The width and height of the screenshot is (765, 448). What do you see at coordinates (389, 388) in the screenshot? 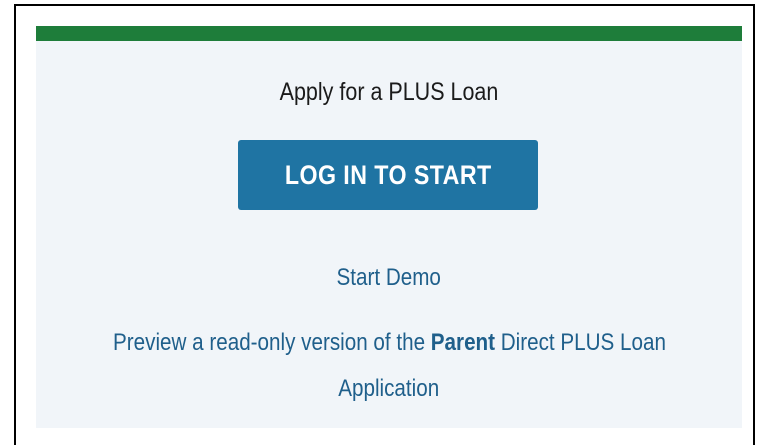
I see `preview-link-line2: Application` at bounding box center [389, 388].